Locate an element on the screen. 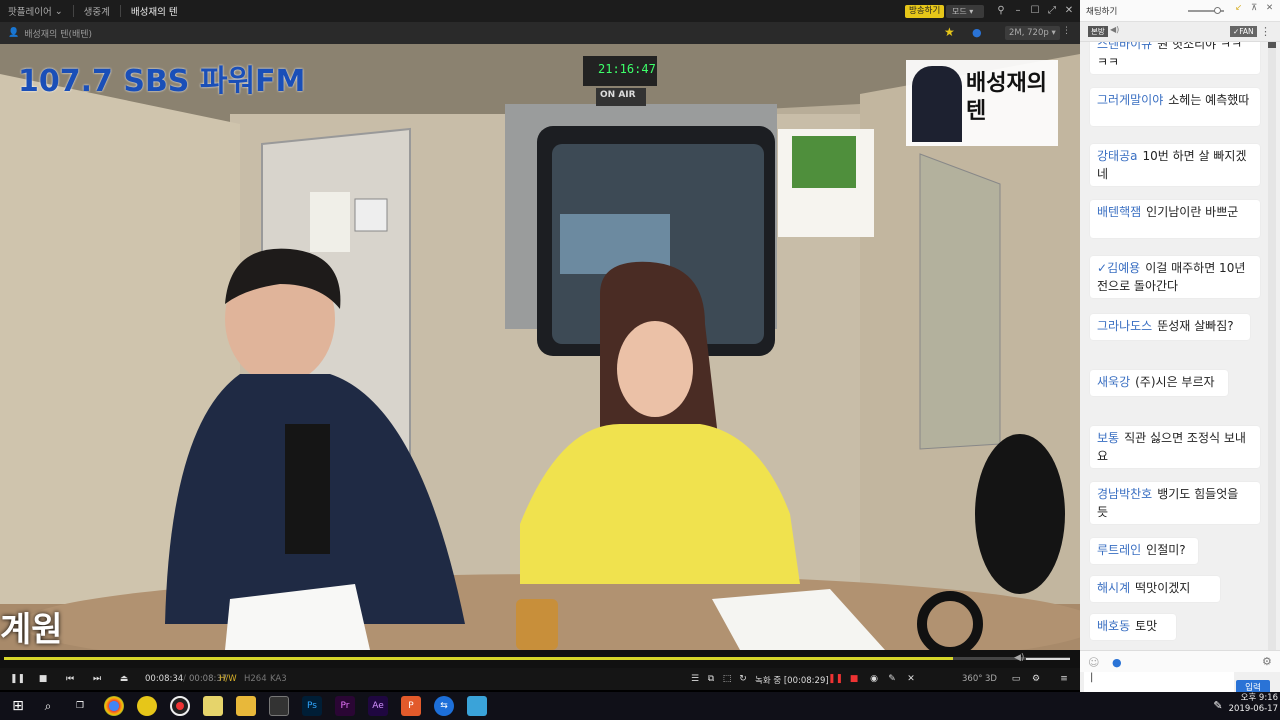  volume-slider is located at coordinates (1048, 659).